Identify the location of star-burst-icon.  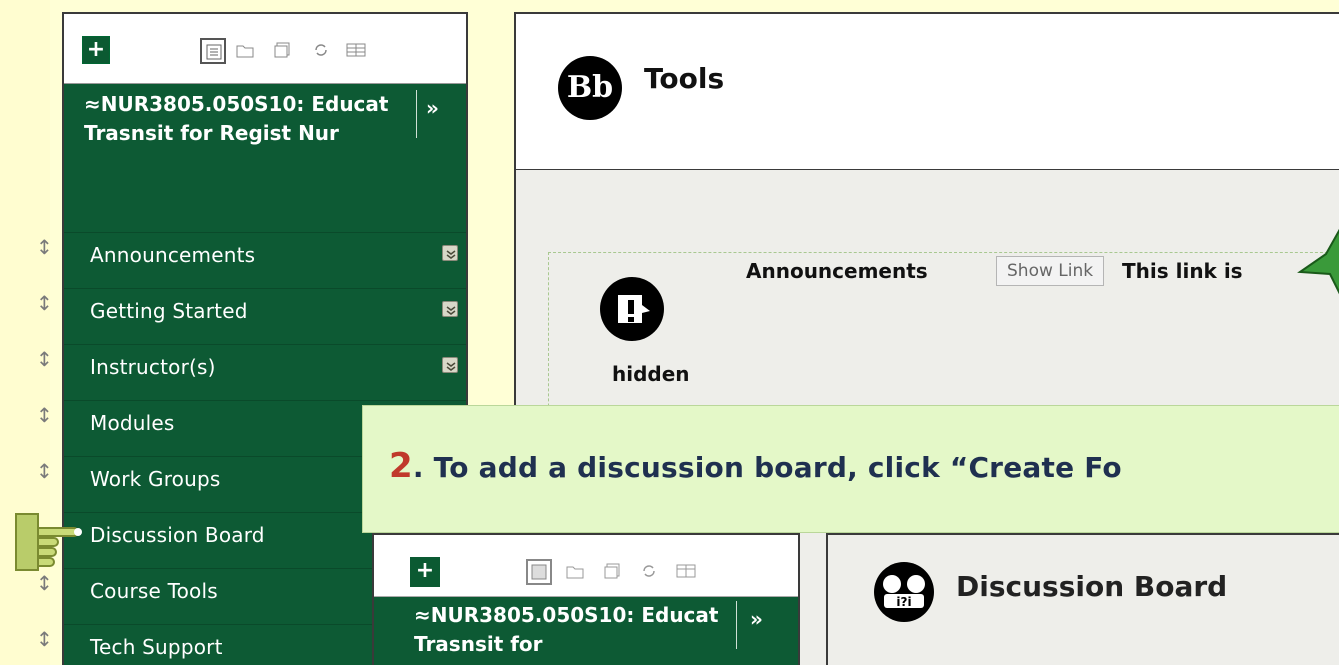
(1318, 261).